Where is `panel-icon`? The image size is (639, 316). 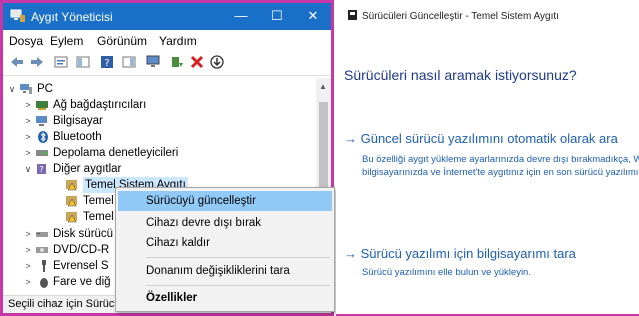 panel-icon is located at coordinates (129, 62).